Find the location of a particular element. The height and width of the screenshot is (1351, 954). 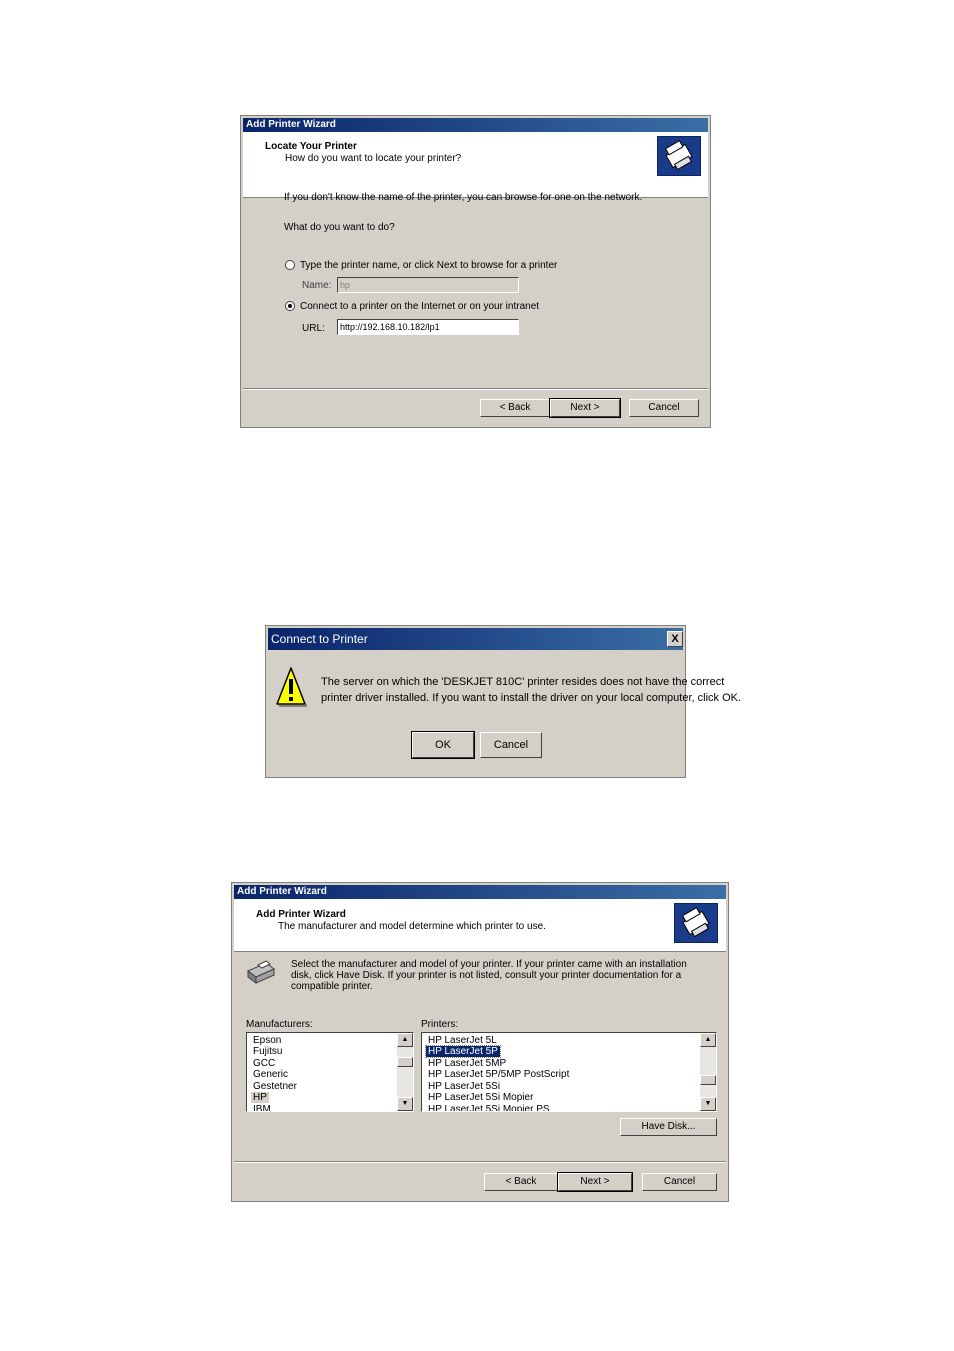

url-label: URL: is located at coordinates (313, 328).